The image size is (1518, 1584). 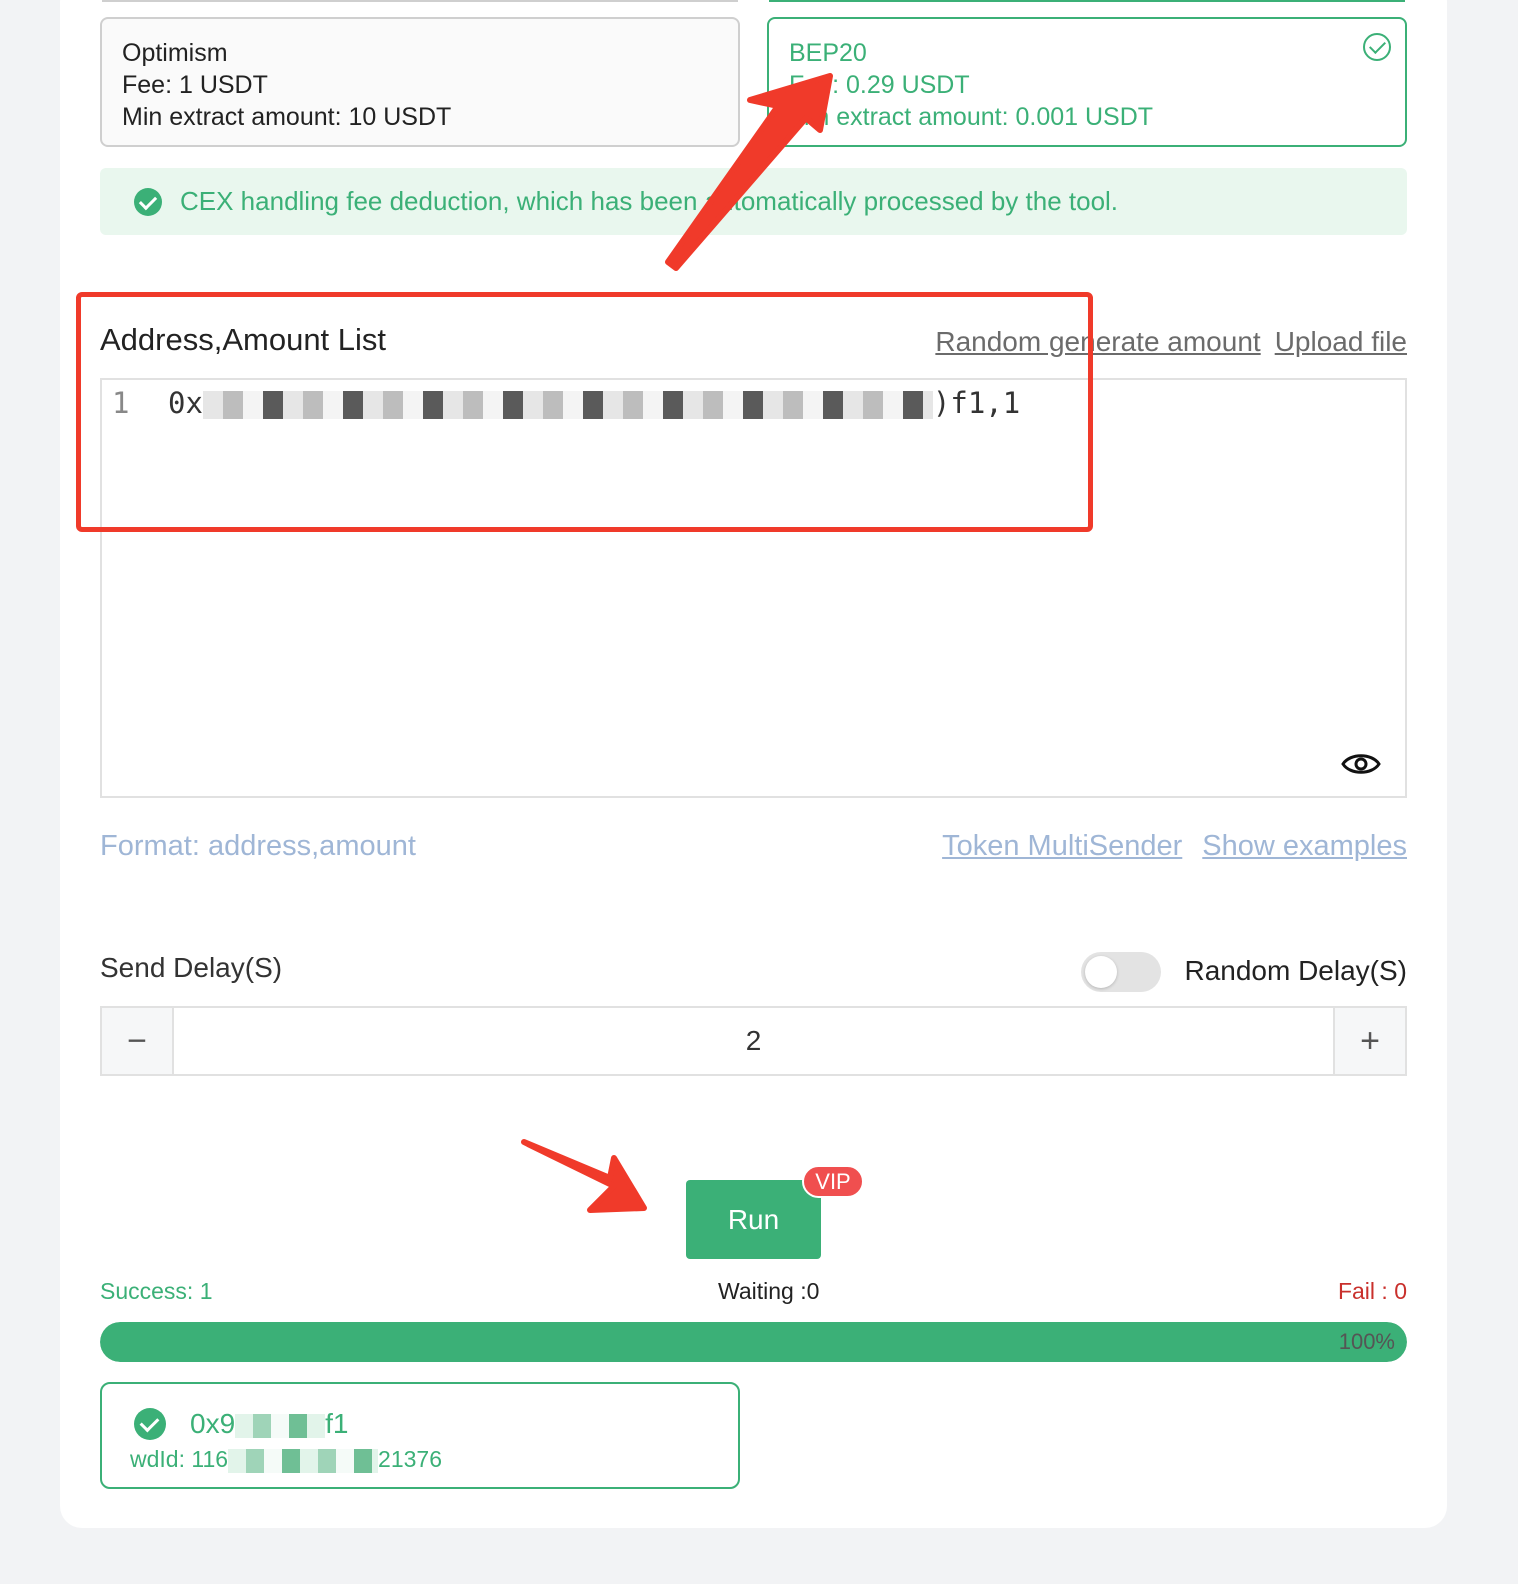 What do you see at coordinates (677, 643) in the screenshot?
I see `annotation-arrows` at bounding box center [677, 643].